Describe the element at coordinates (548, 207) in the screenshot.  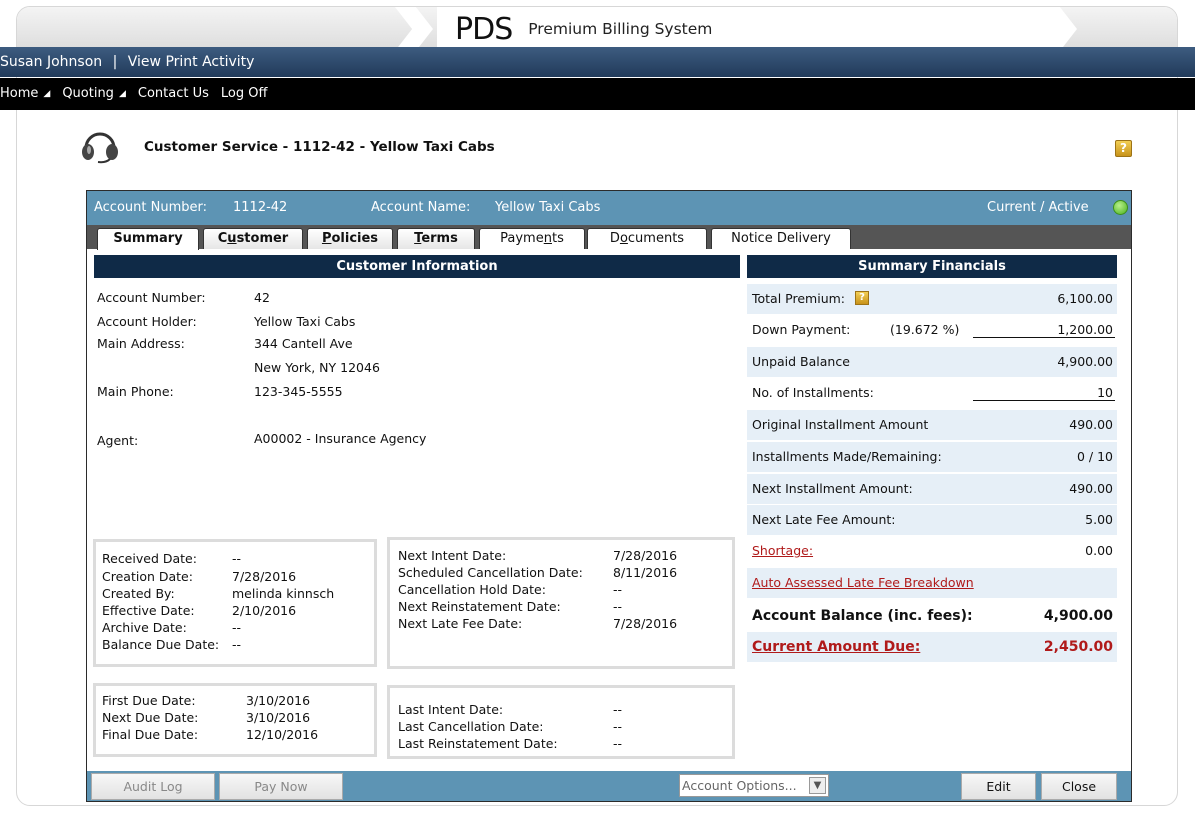
I see `account-name-value: Yellow Taxi Cabs` at that location.